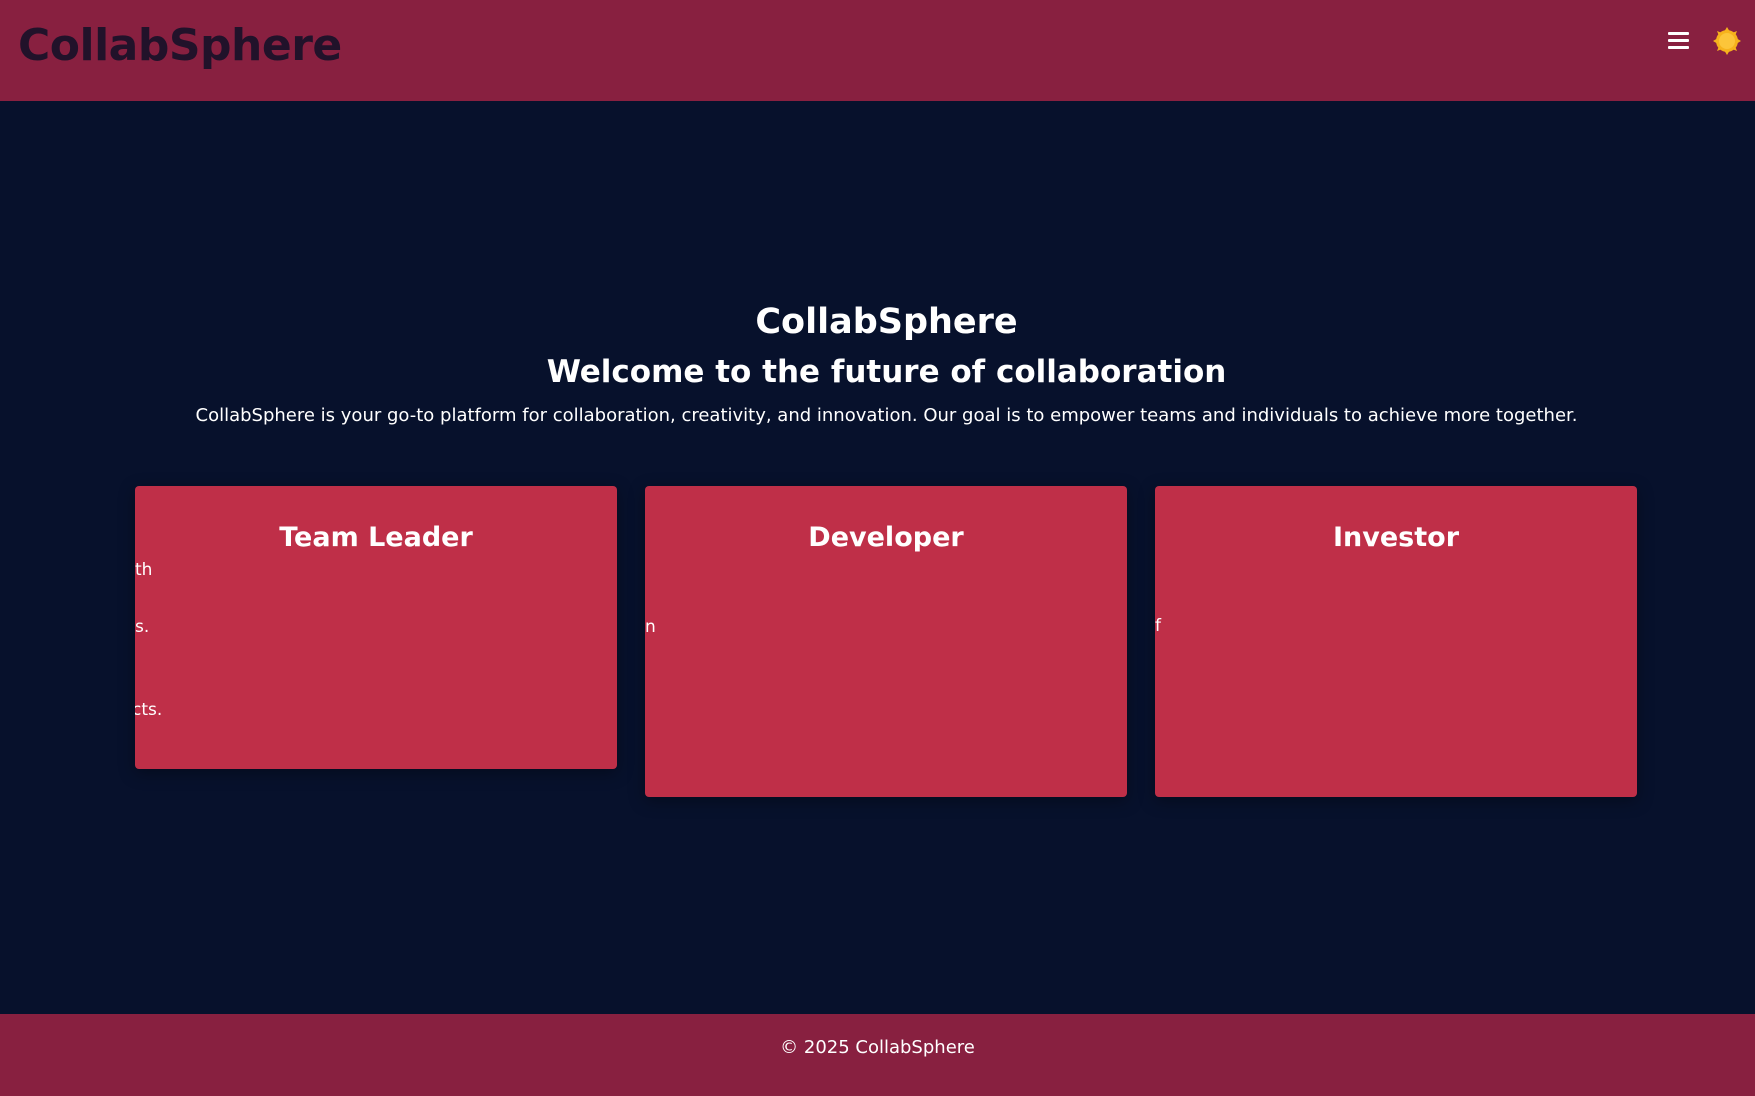  I want to click on footer-copyright: © 2025 CollabSphere, so click(877, 1047).